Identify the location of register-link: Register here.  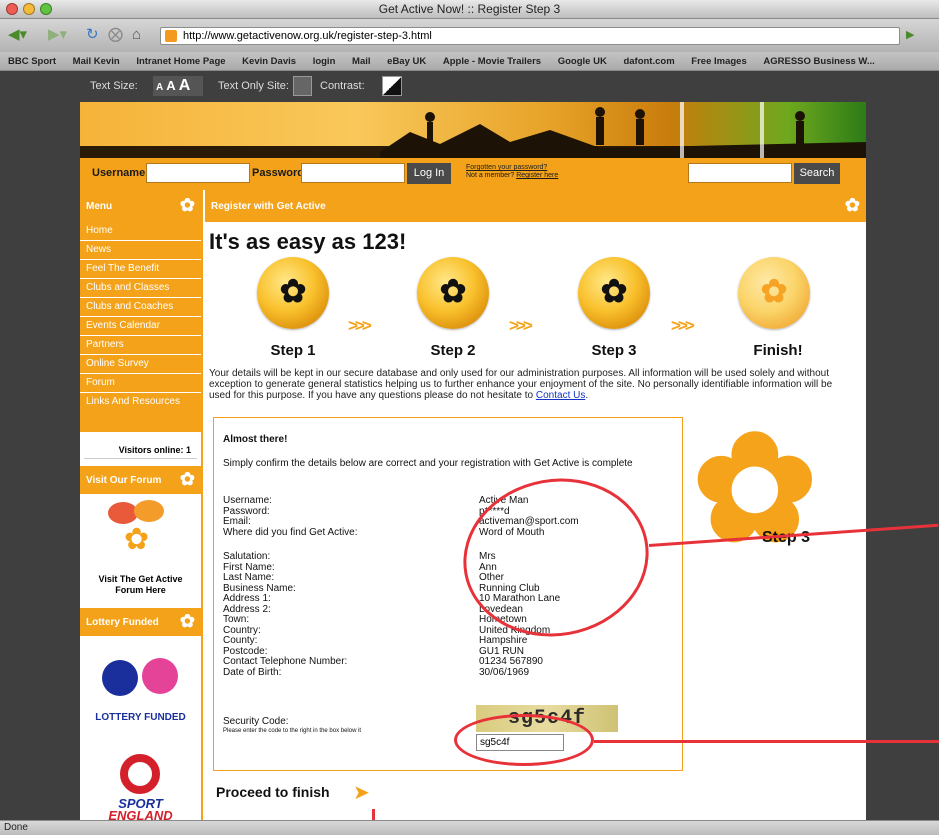
(537, 175).